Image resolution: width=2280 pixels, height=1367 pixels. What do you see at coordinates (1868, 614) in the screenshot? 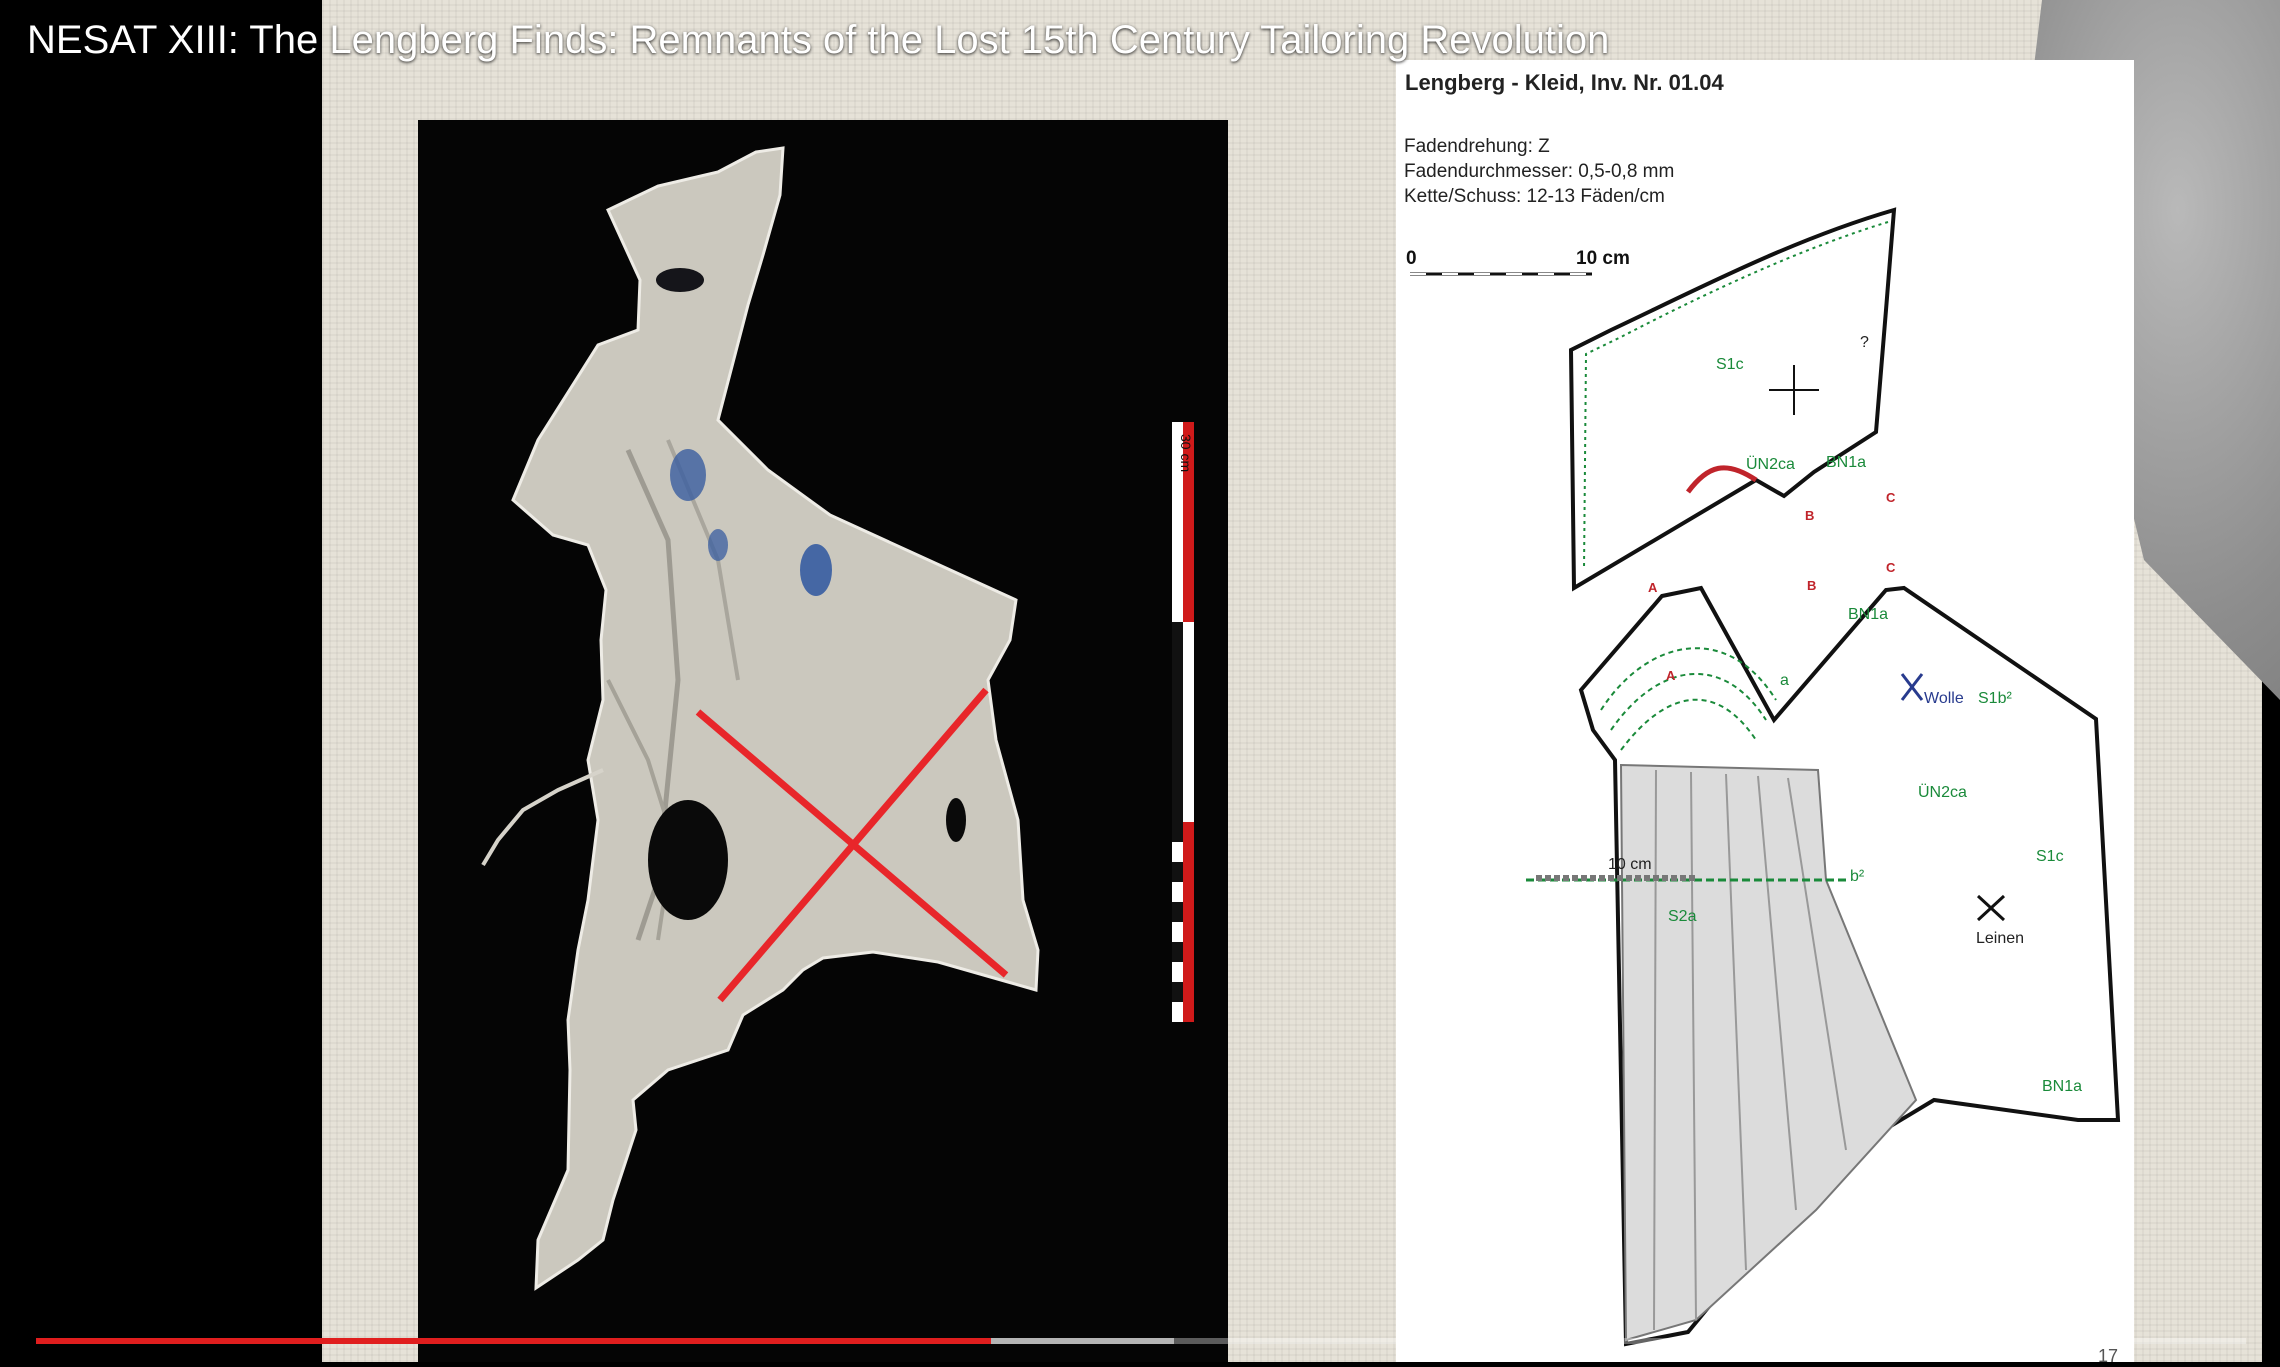
I see `label-bn1a-mid: BN1a` at bounding box center [1868, 614].